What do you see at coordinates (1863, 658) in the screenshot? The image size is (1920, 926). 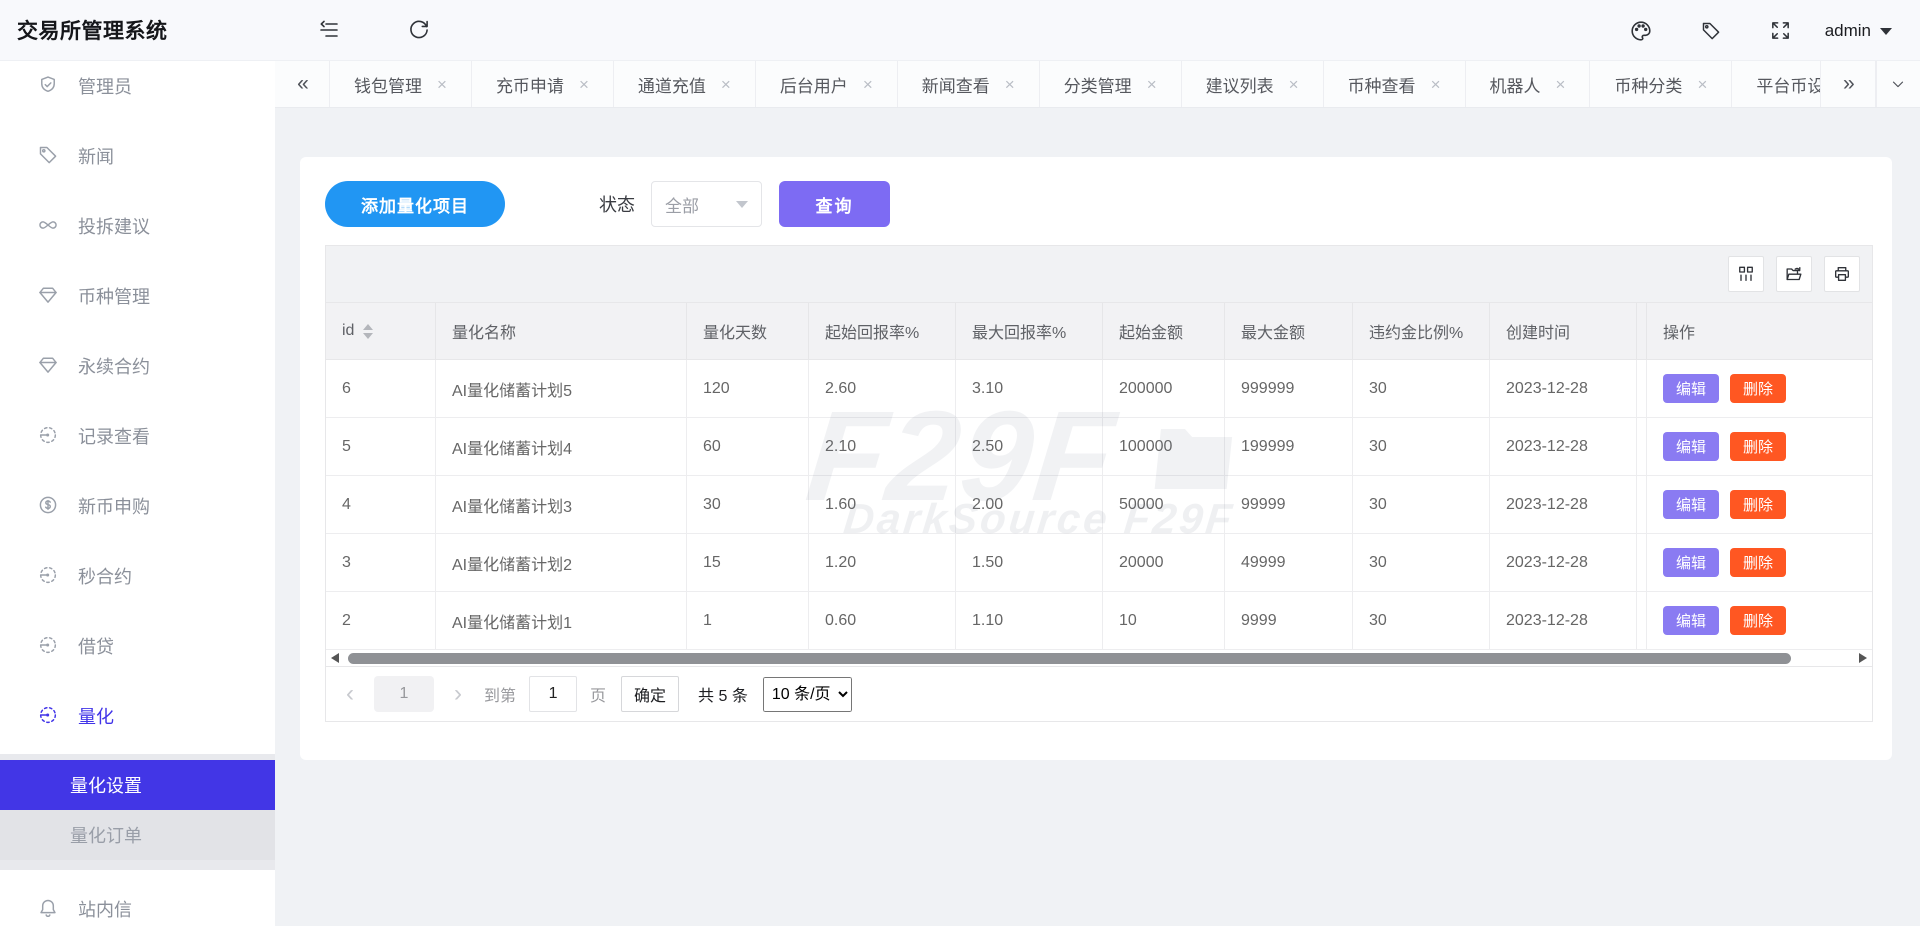 I see `scroll-right-arrow-icon` at bounding box center [1863, 658].